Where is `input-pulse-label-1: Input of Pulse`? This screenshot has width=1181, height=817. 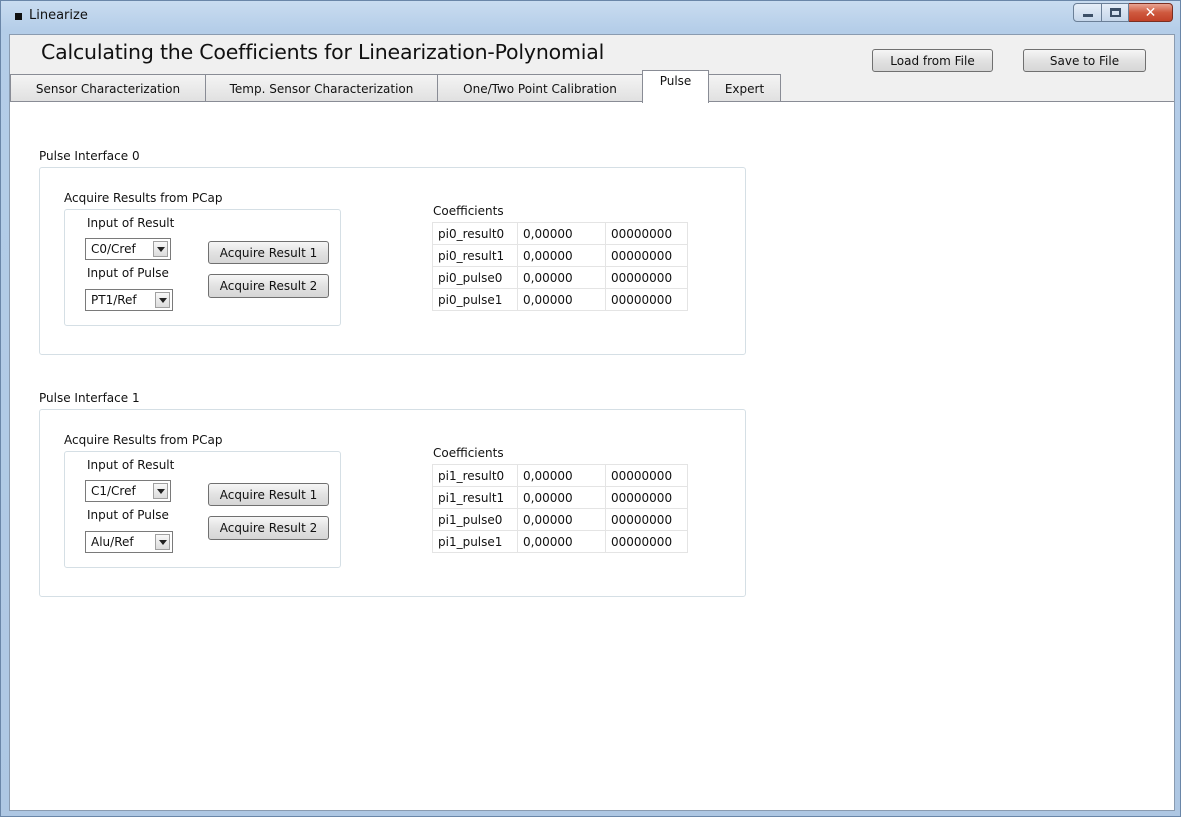 input-pulse-label-1: Input of Pulse is located at coordinates (128, 515).